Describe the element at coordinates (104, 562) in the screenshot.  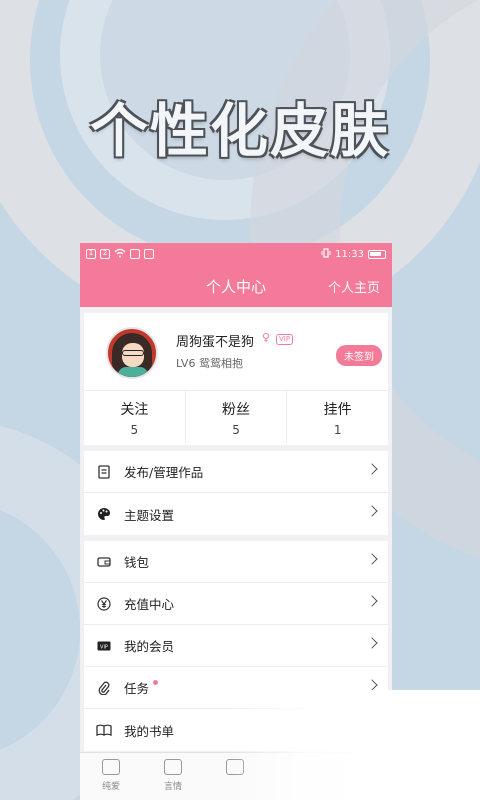
I see `wallet-icon` at that location.